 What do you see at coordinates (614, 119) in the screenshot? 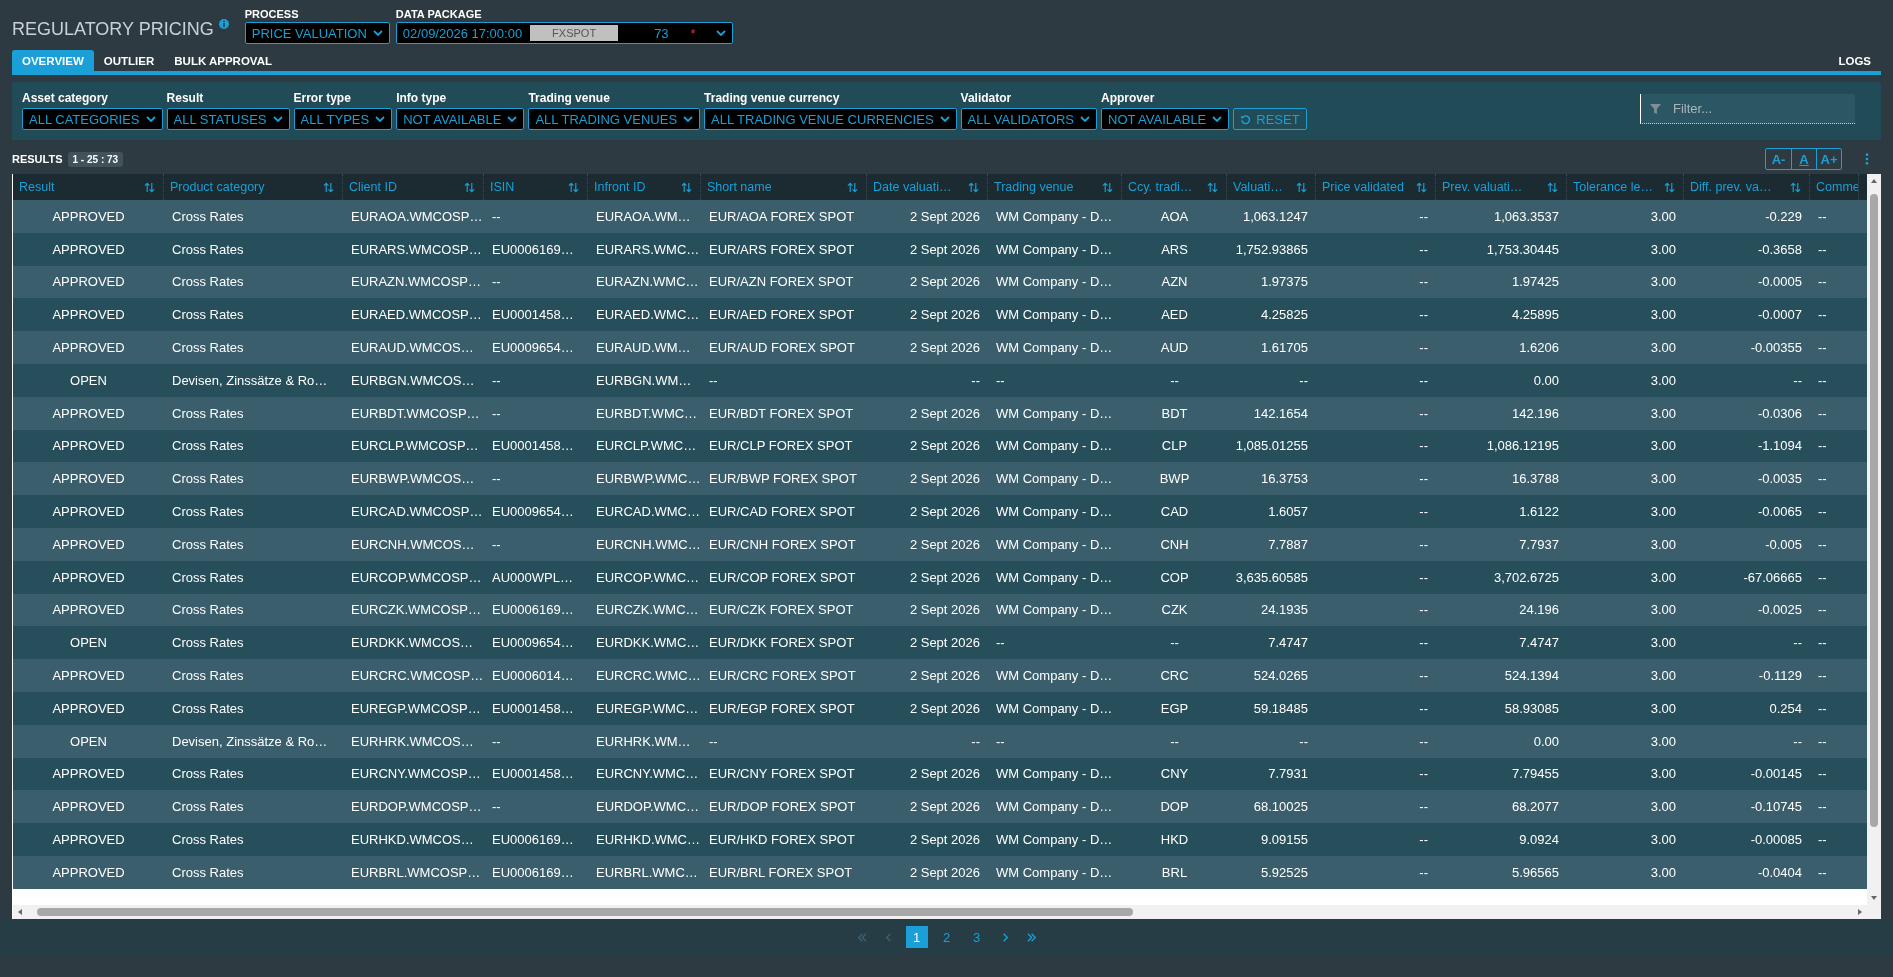
I see `filter-dropdown: ALL TRADING VENUES` at bounding box center [614, 119].